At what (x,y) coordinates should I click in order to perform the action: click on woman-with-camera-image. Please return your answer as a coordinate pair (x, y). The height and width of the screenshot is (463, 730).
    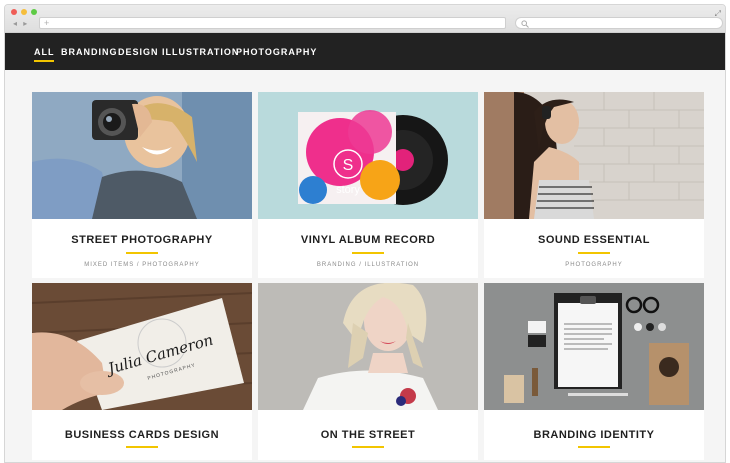
    Looking at the image, I should click on (142, 155).